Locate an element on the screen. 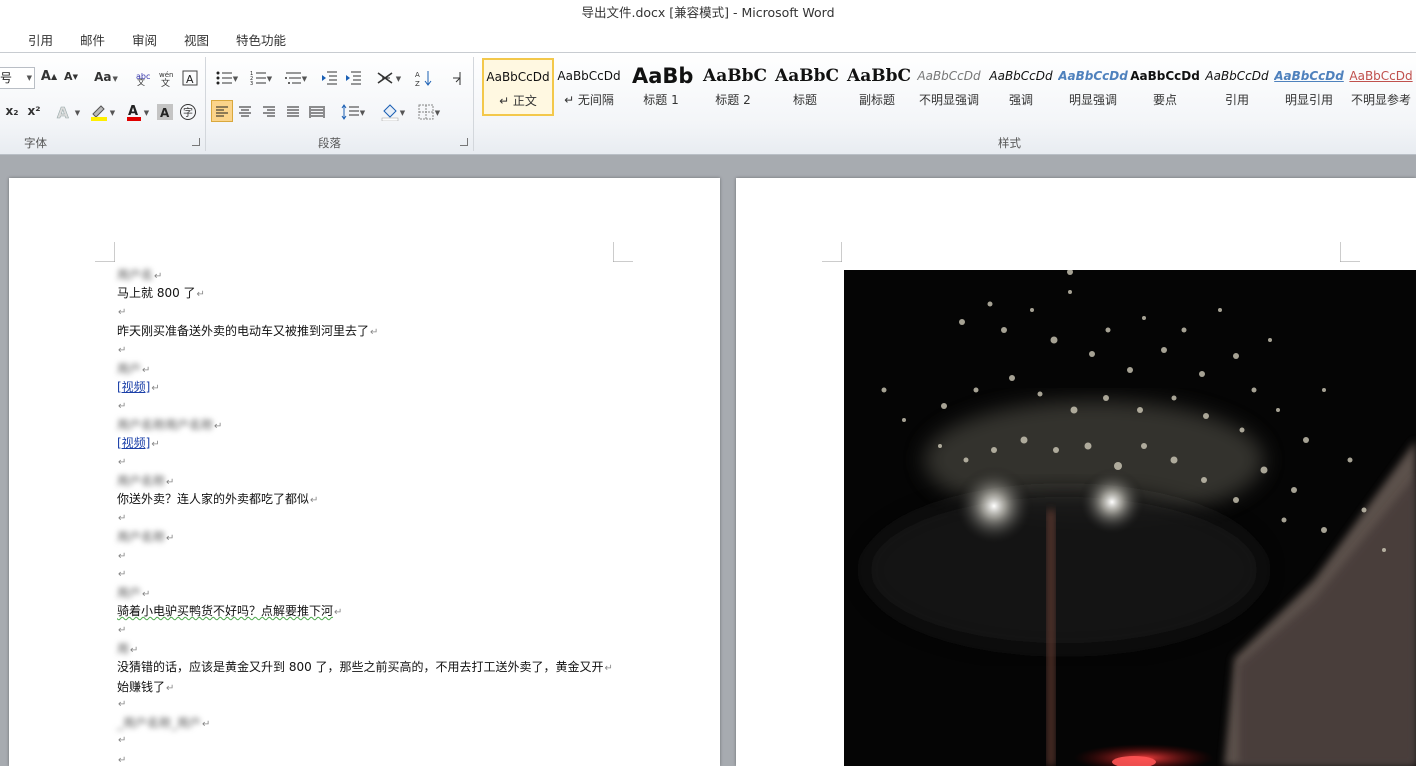  ribbon-tab-bar: 引用 邮件 审阅 视图 特色功能 is located at coordinates (708, 39).